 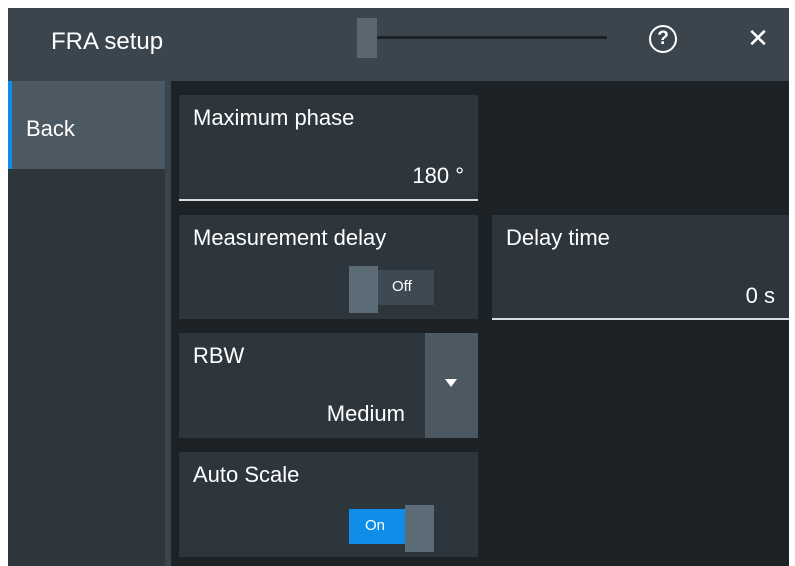 What do you see at coordinates (328, 148) in the screenshot?
I see `max-phase-field: Maximum phase 180 °` at bounding box center [328, 148].